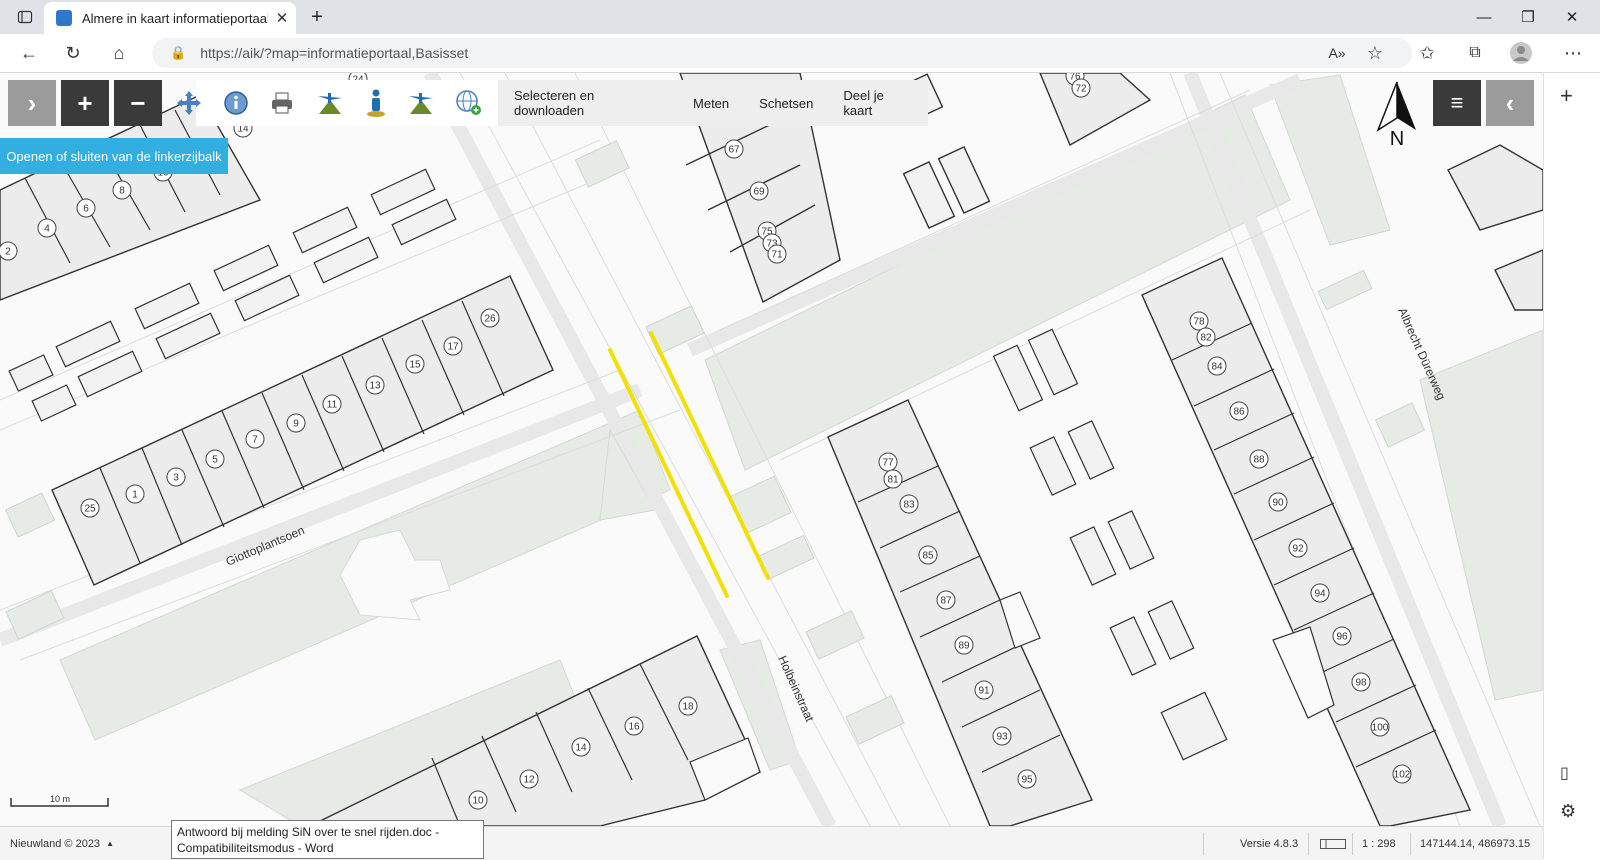  Describe the element at coordinates (878, 103) in the screenshot. I see `share-map-menu: Deel je kaart` at that location.